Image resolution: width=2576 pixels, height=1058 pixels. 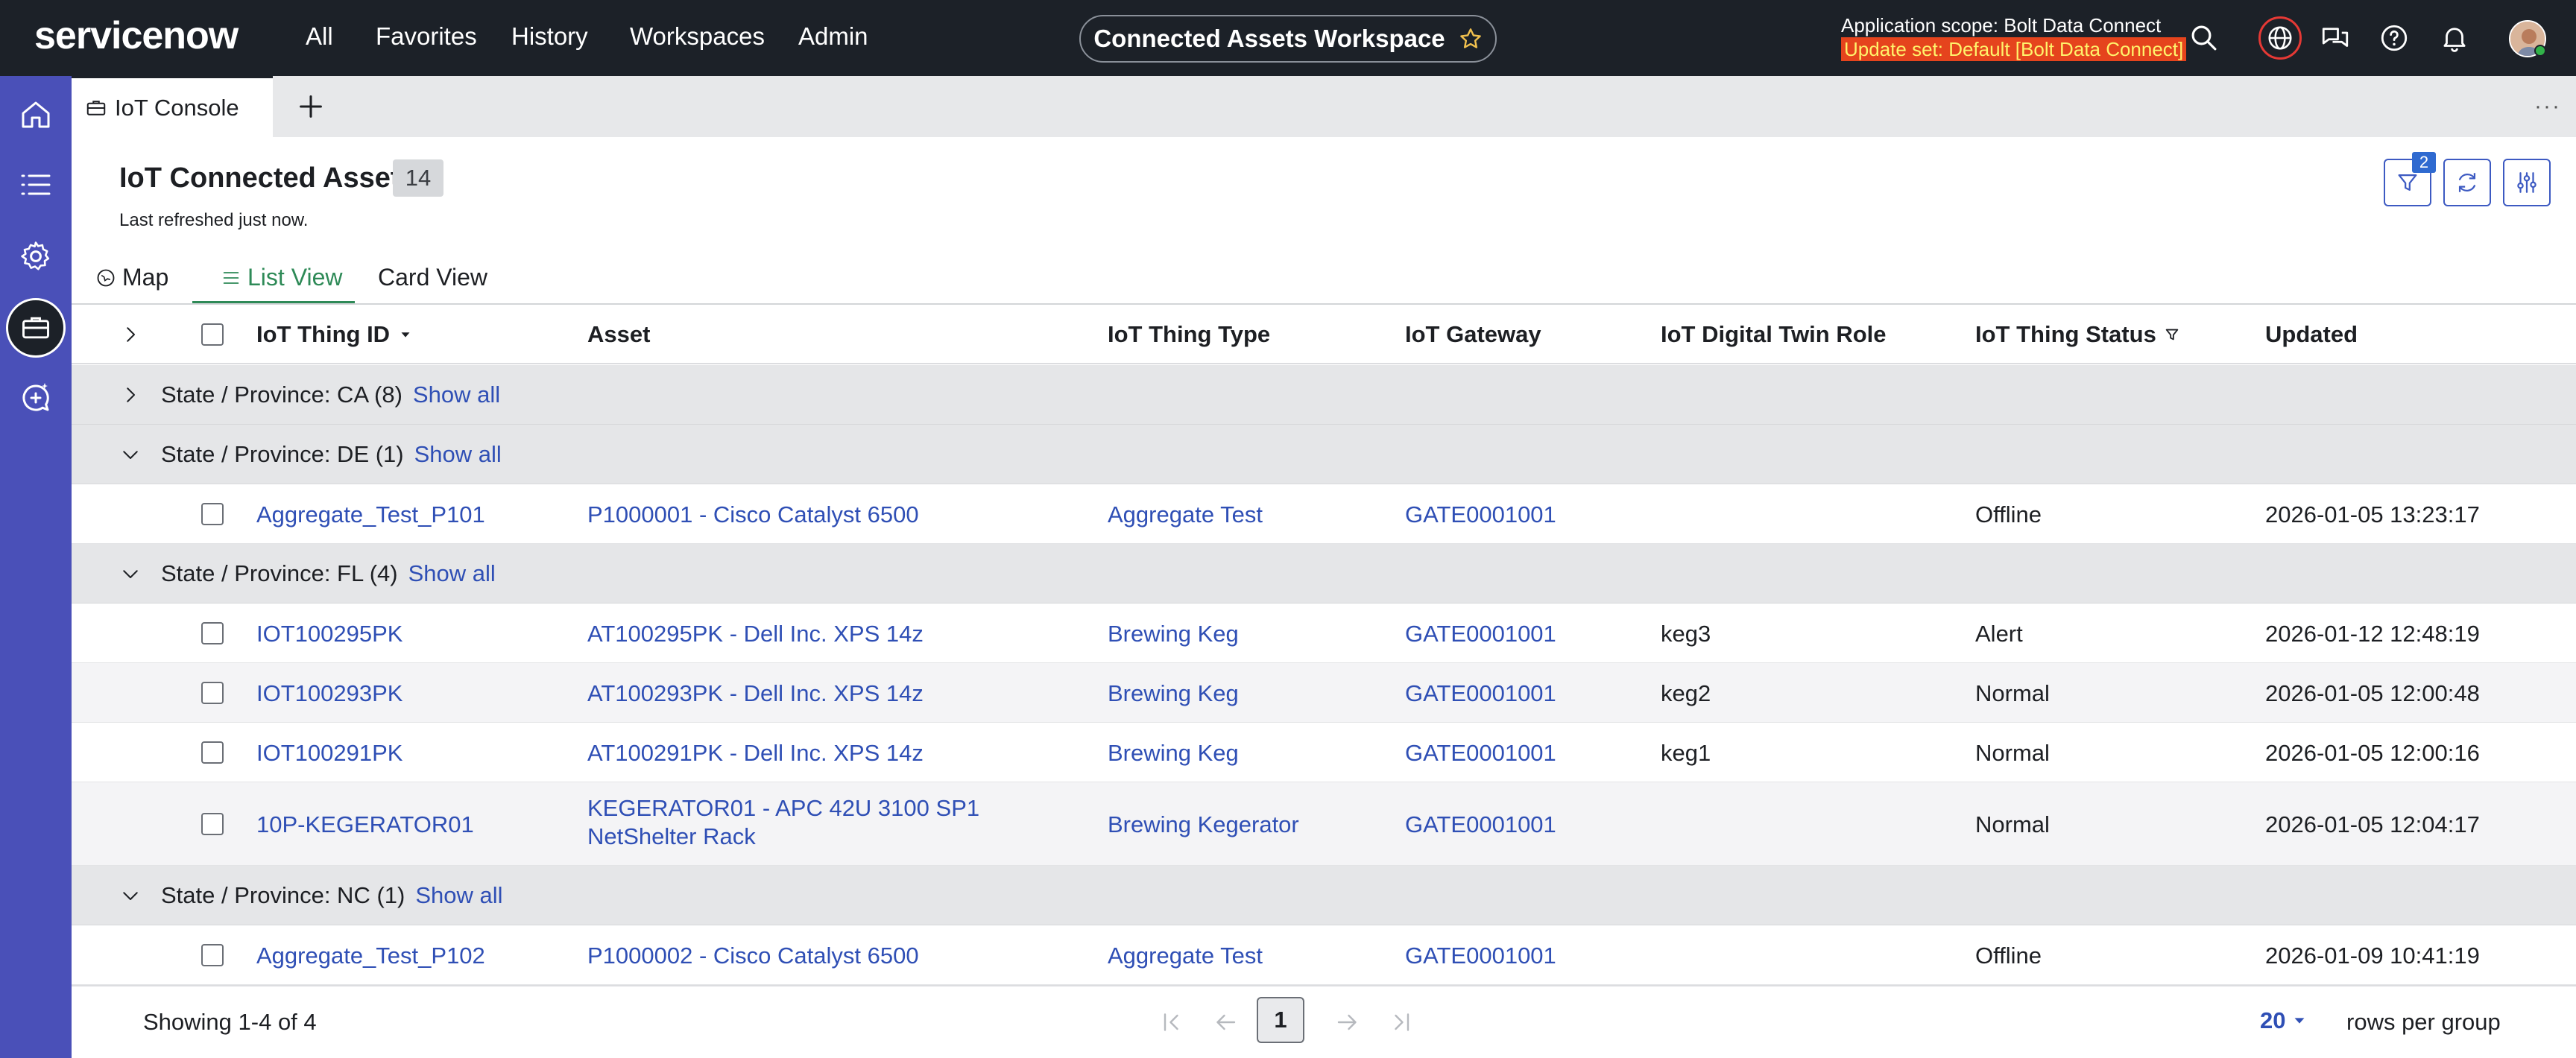 I want to click on workspace-switcher: Connected Assets Workspace, so click(x=1288, y=39).